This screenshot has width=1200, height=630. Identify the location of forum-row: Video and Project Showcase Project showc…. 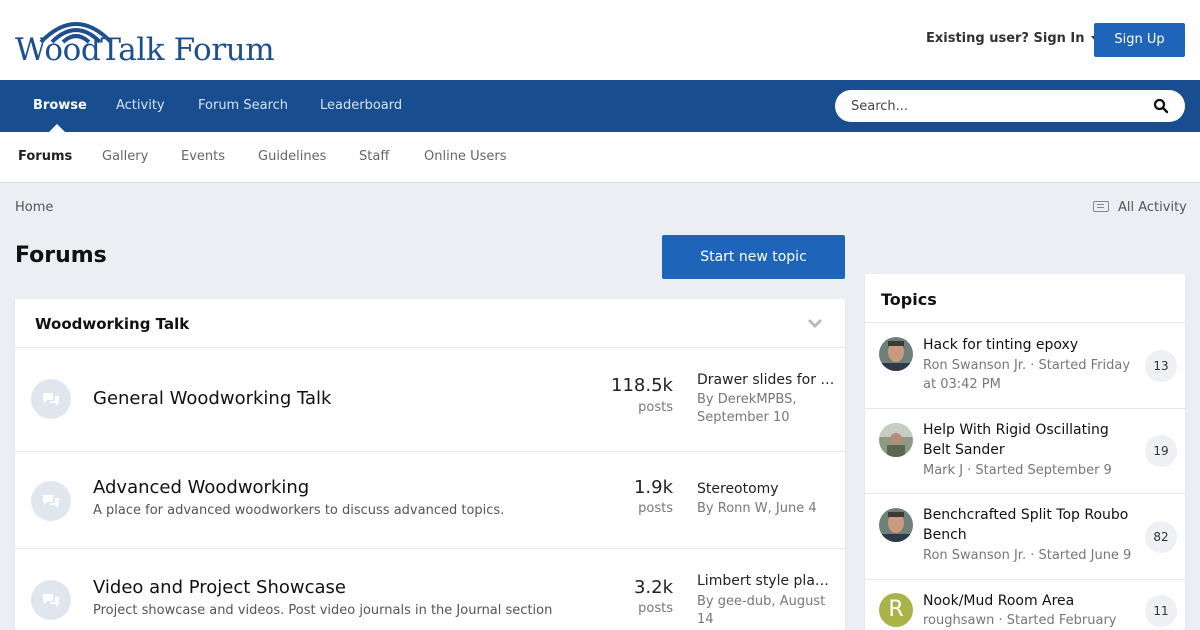
(430, 589).